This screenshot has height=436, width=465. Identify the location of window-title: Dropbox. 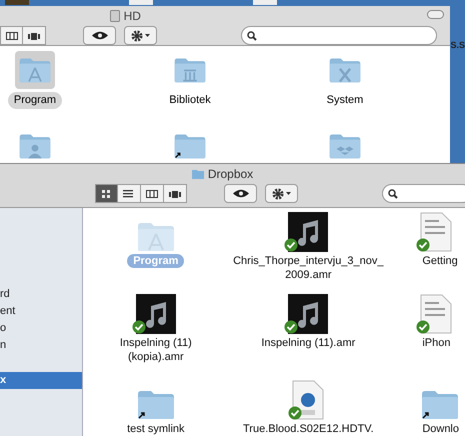
(231, 174).